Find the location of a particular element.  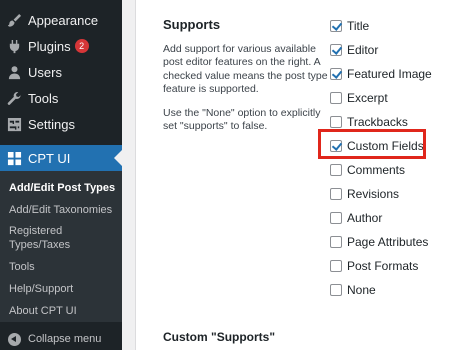

checkbox-label: Excerpt is located at coordinates (367, 98).